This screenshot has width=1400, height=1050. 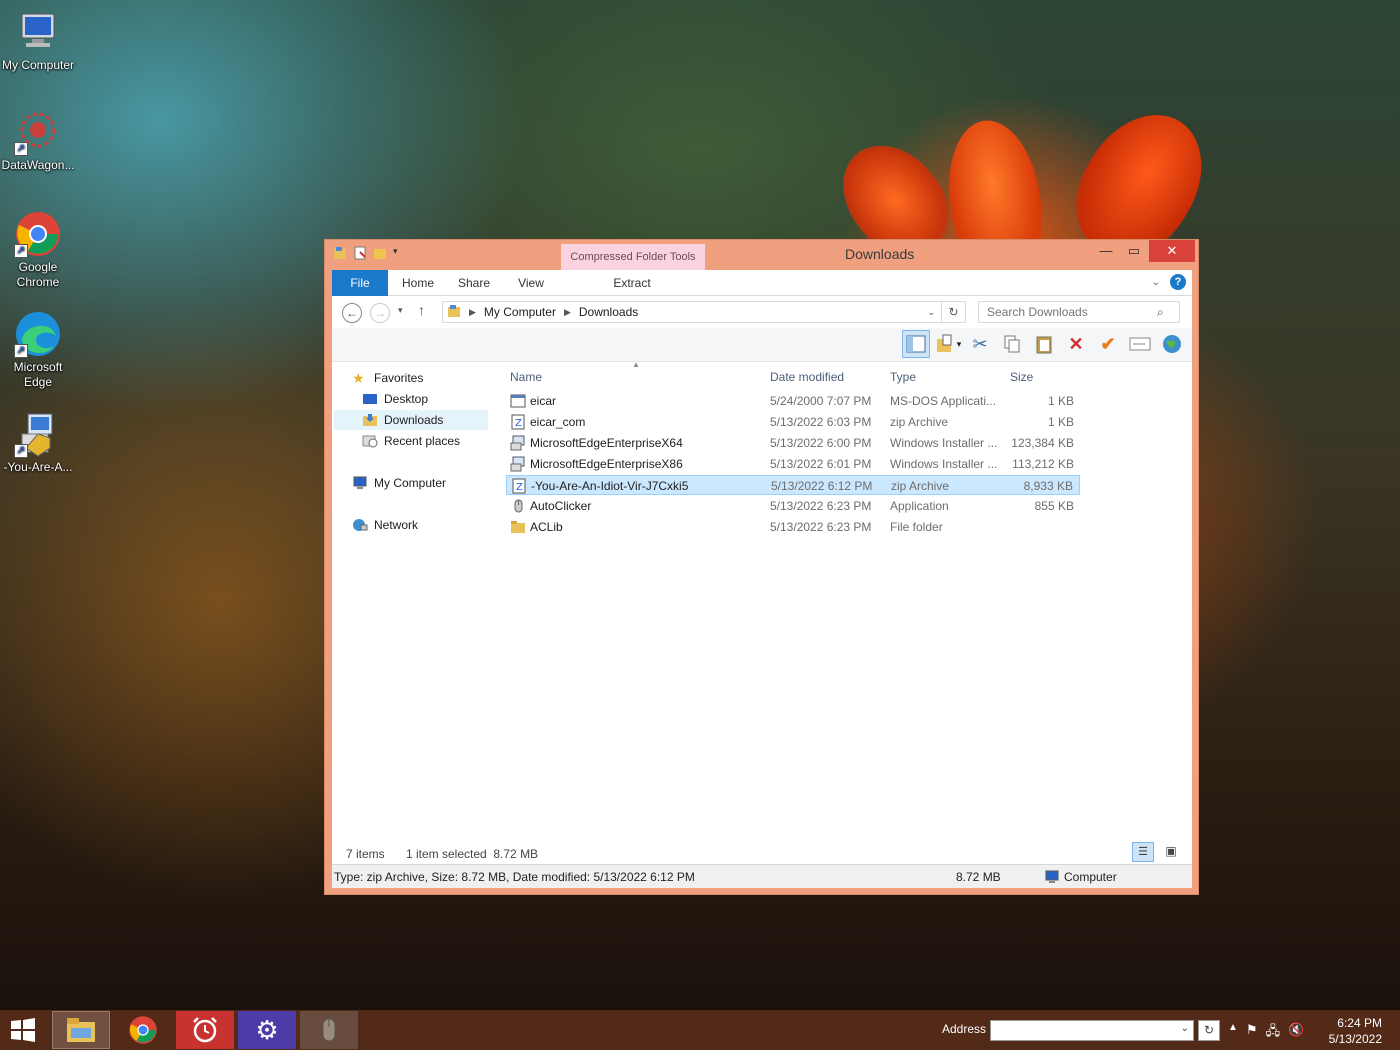 What do you see at coordinates (546, 527) in the screenshot?
I see `file-name: ACLib` at bounding box center [546, 527].